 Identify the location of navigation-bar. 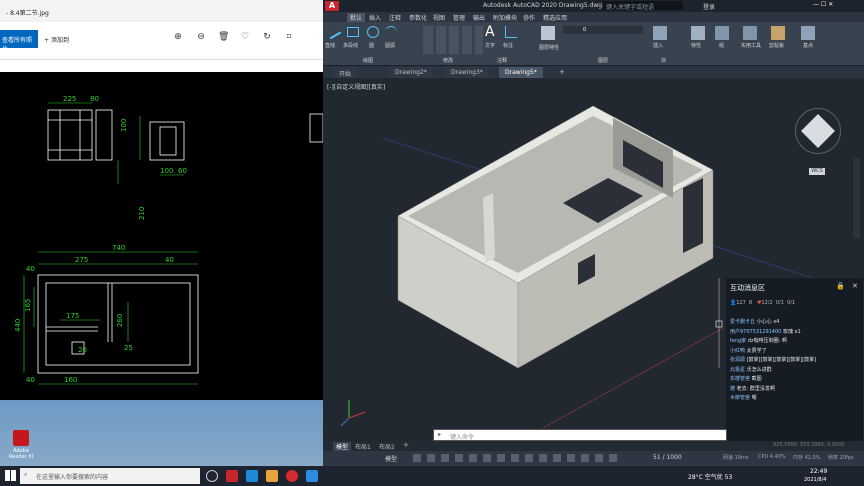
(856, 198).